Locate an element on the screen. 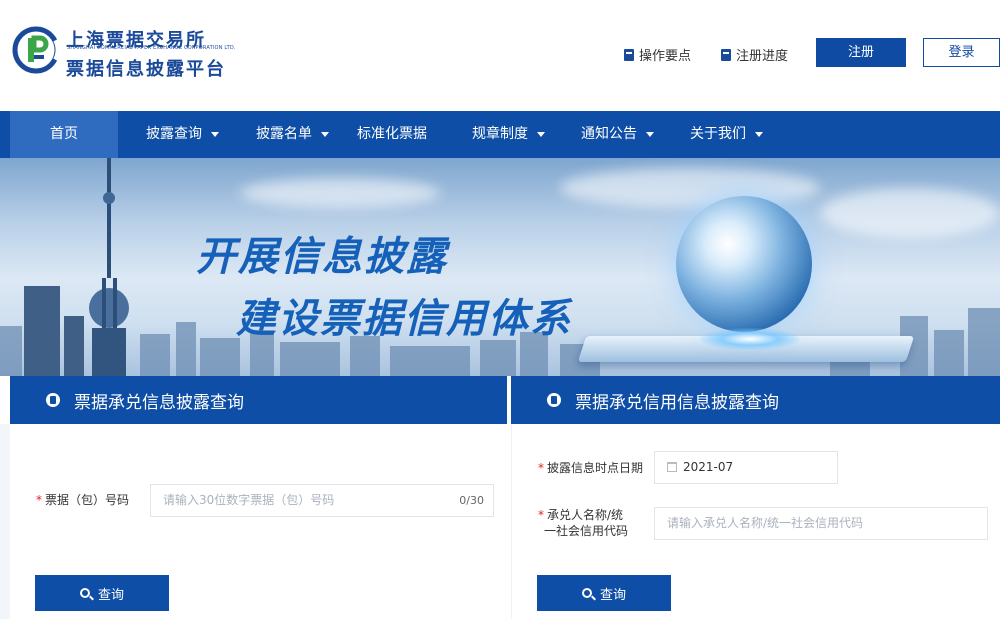 This screenshot has width=1000, height=619. nav-item-disclosure-list: 披露名单 is located at coordinates (292, 134).